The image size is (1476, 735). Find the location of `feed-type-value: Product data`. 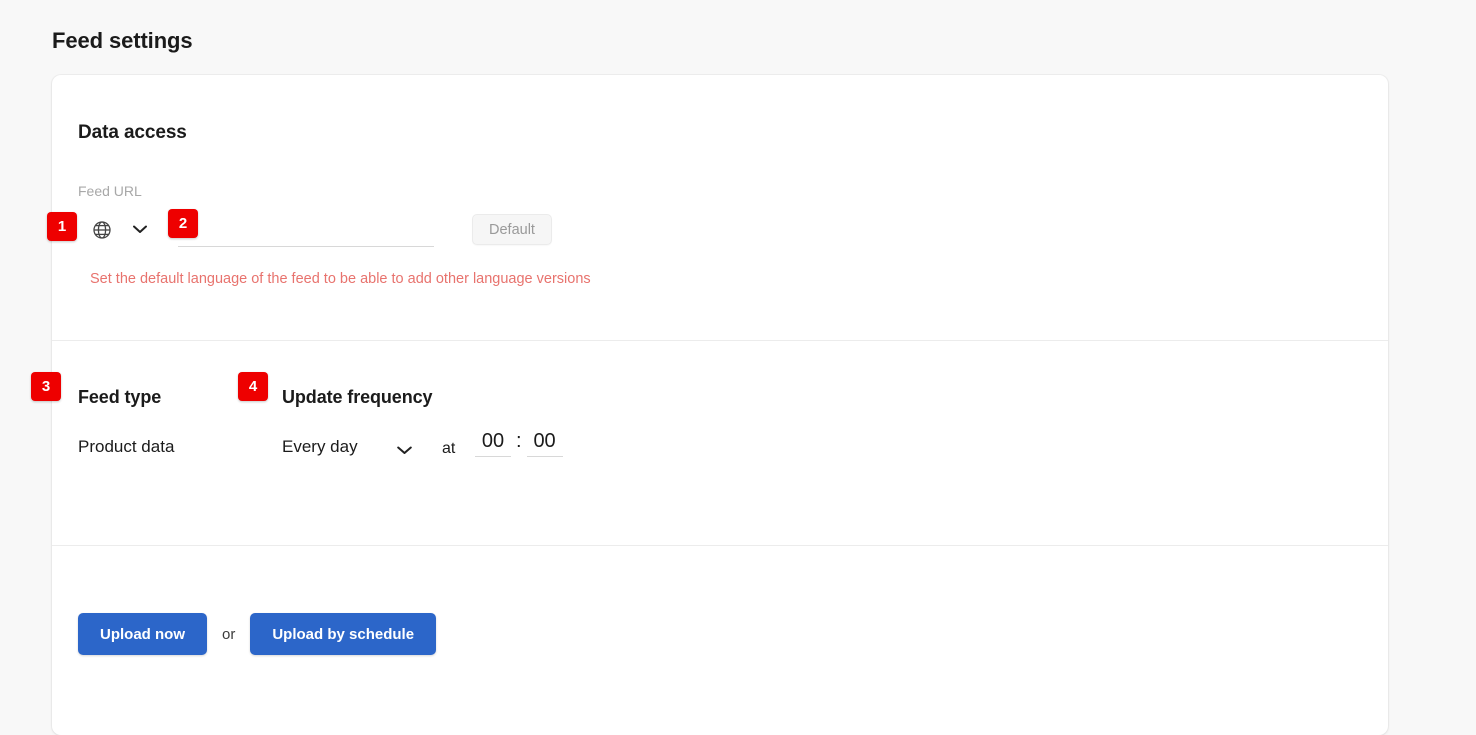

feed-type-value: Product data is located at coordinates (126, 446).